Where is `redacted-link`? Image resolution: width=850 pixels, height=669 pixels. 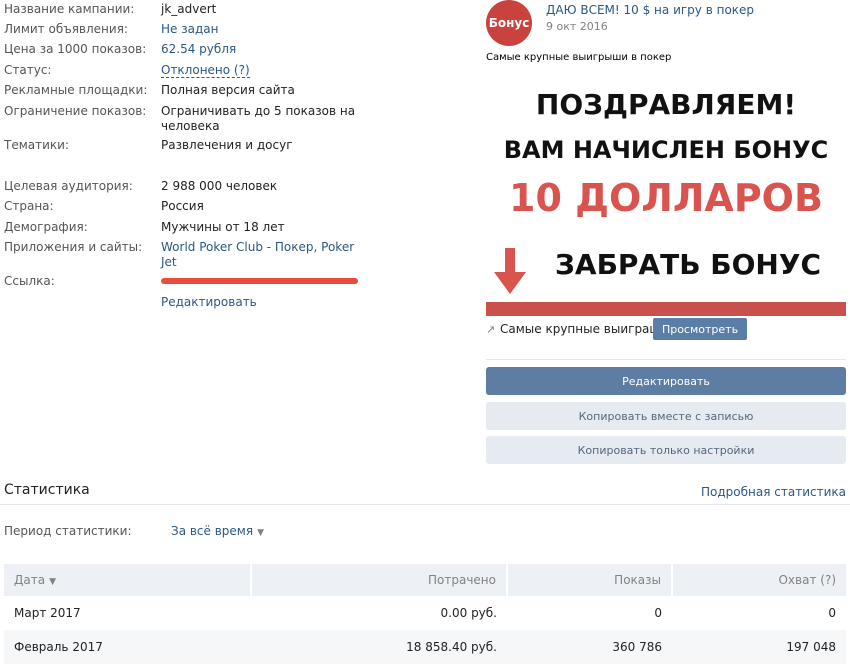
redacted-link is located at coordinates (259, 281).